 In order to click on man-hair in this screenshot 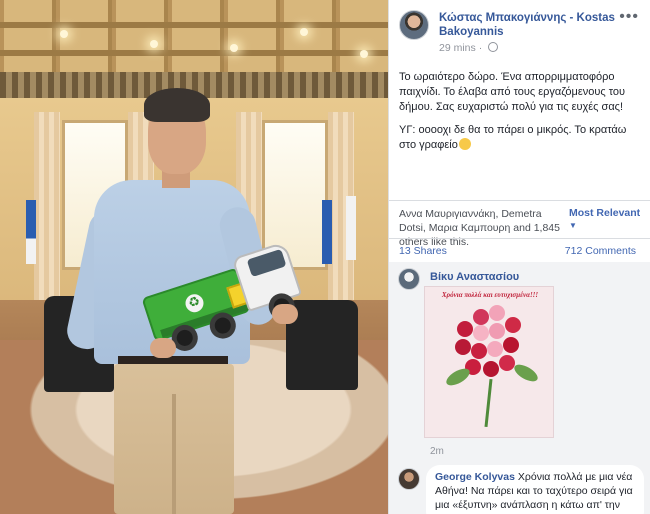, I will do `click(177, 105)`.